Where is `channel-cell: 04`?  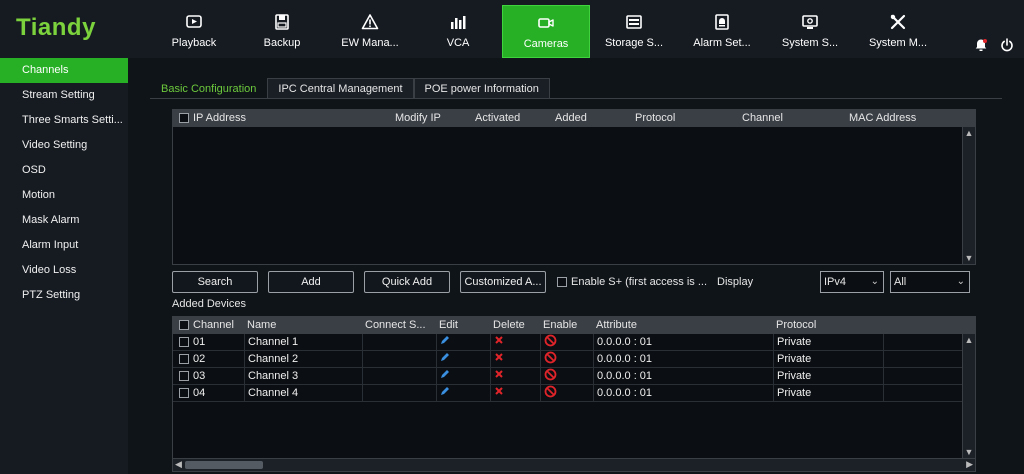
channel-cell: 04 is located at coordinates (209, 393).